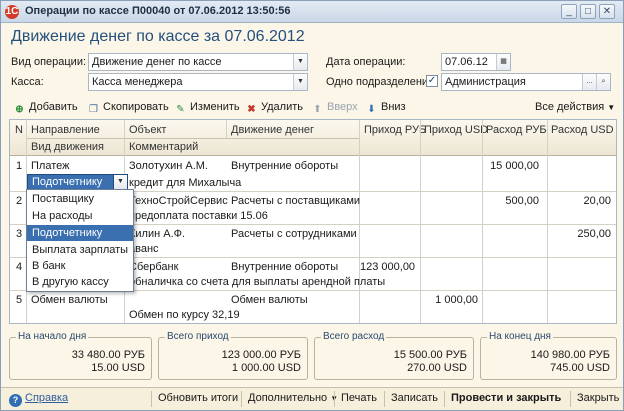  Describe the element at coordinates (506, 398) in the screenshot. I see `post-and-close-button: Провести и закрыть` at that location.